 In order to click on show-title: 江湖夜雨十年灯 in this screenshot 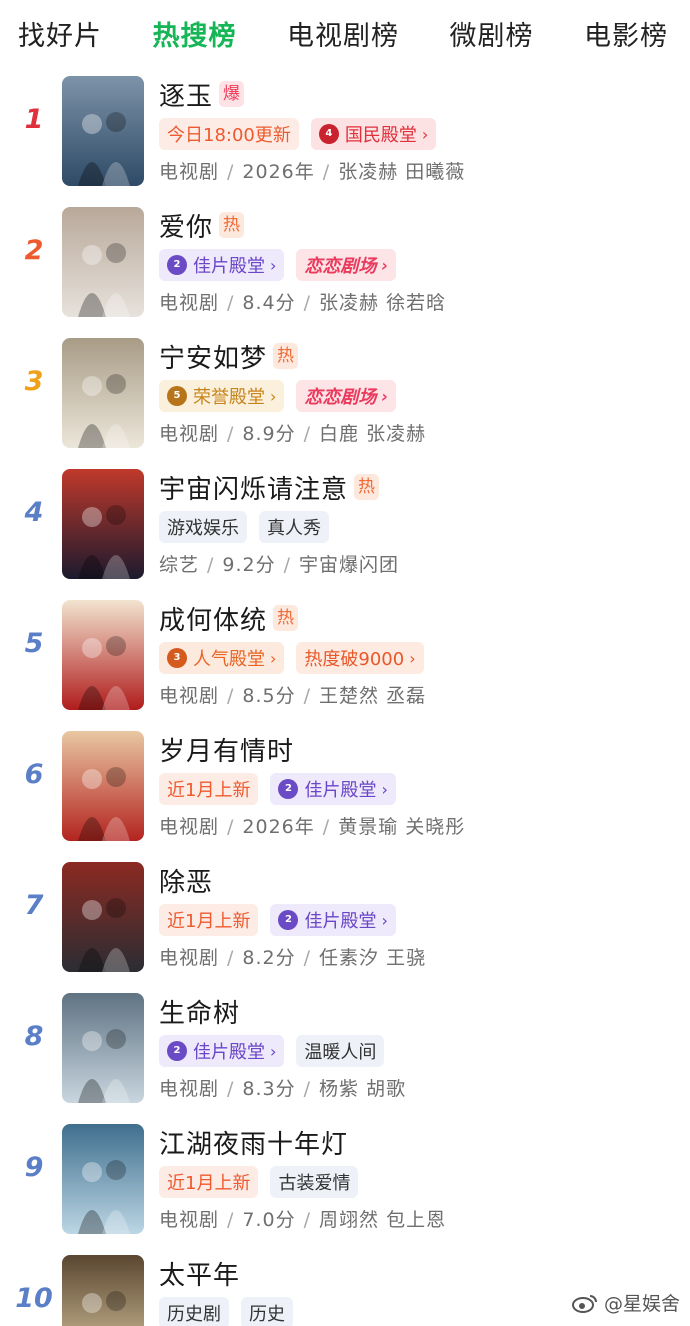, I will do `click(253, 1142)`.